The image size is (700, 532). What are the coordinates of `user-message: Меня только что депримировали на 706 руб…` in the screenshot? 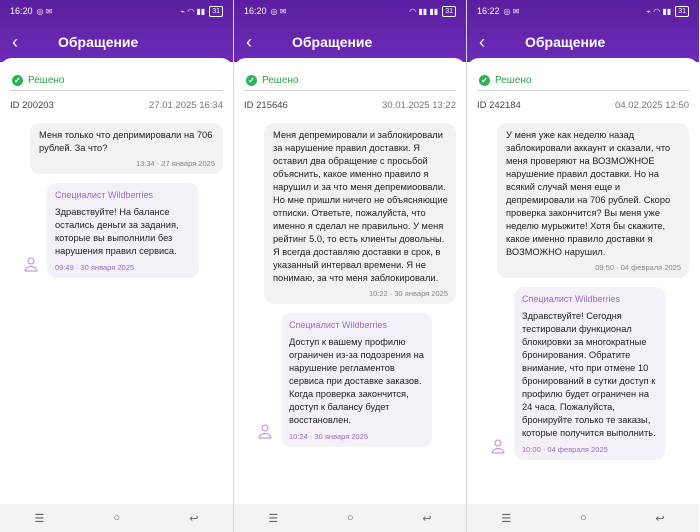 It's located at (126, 148).